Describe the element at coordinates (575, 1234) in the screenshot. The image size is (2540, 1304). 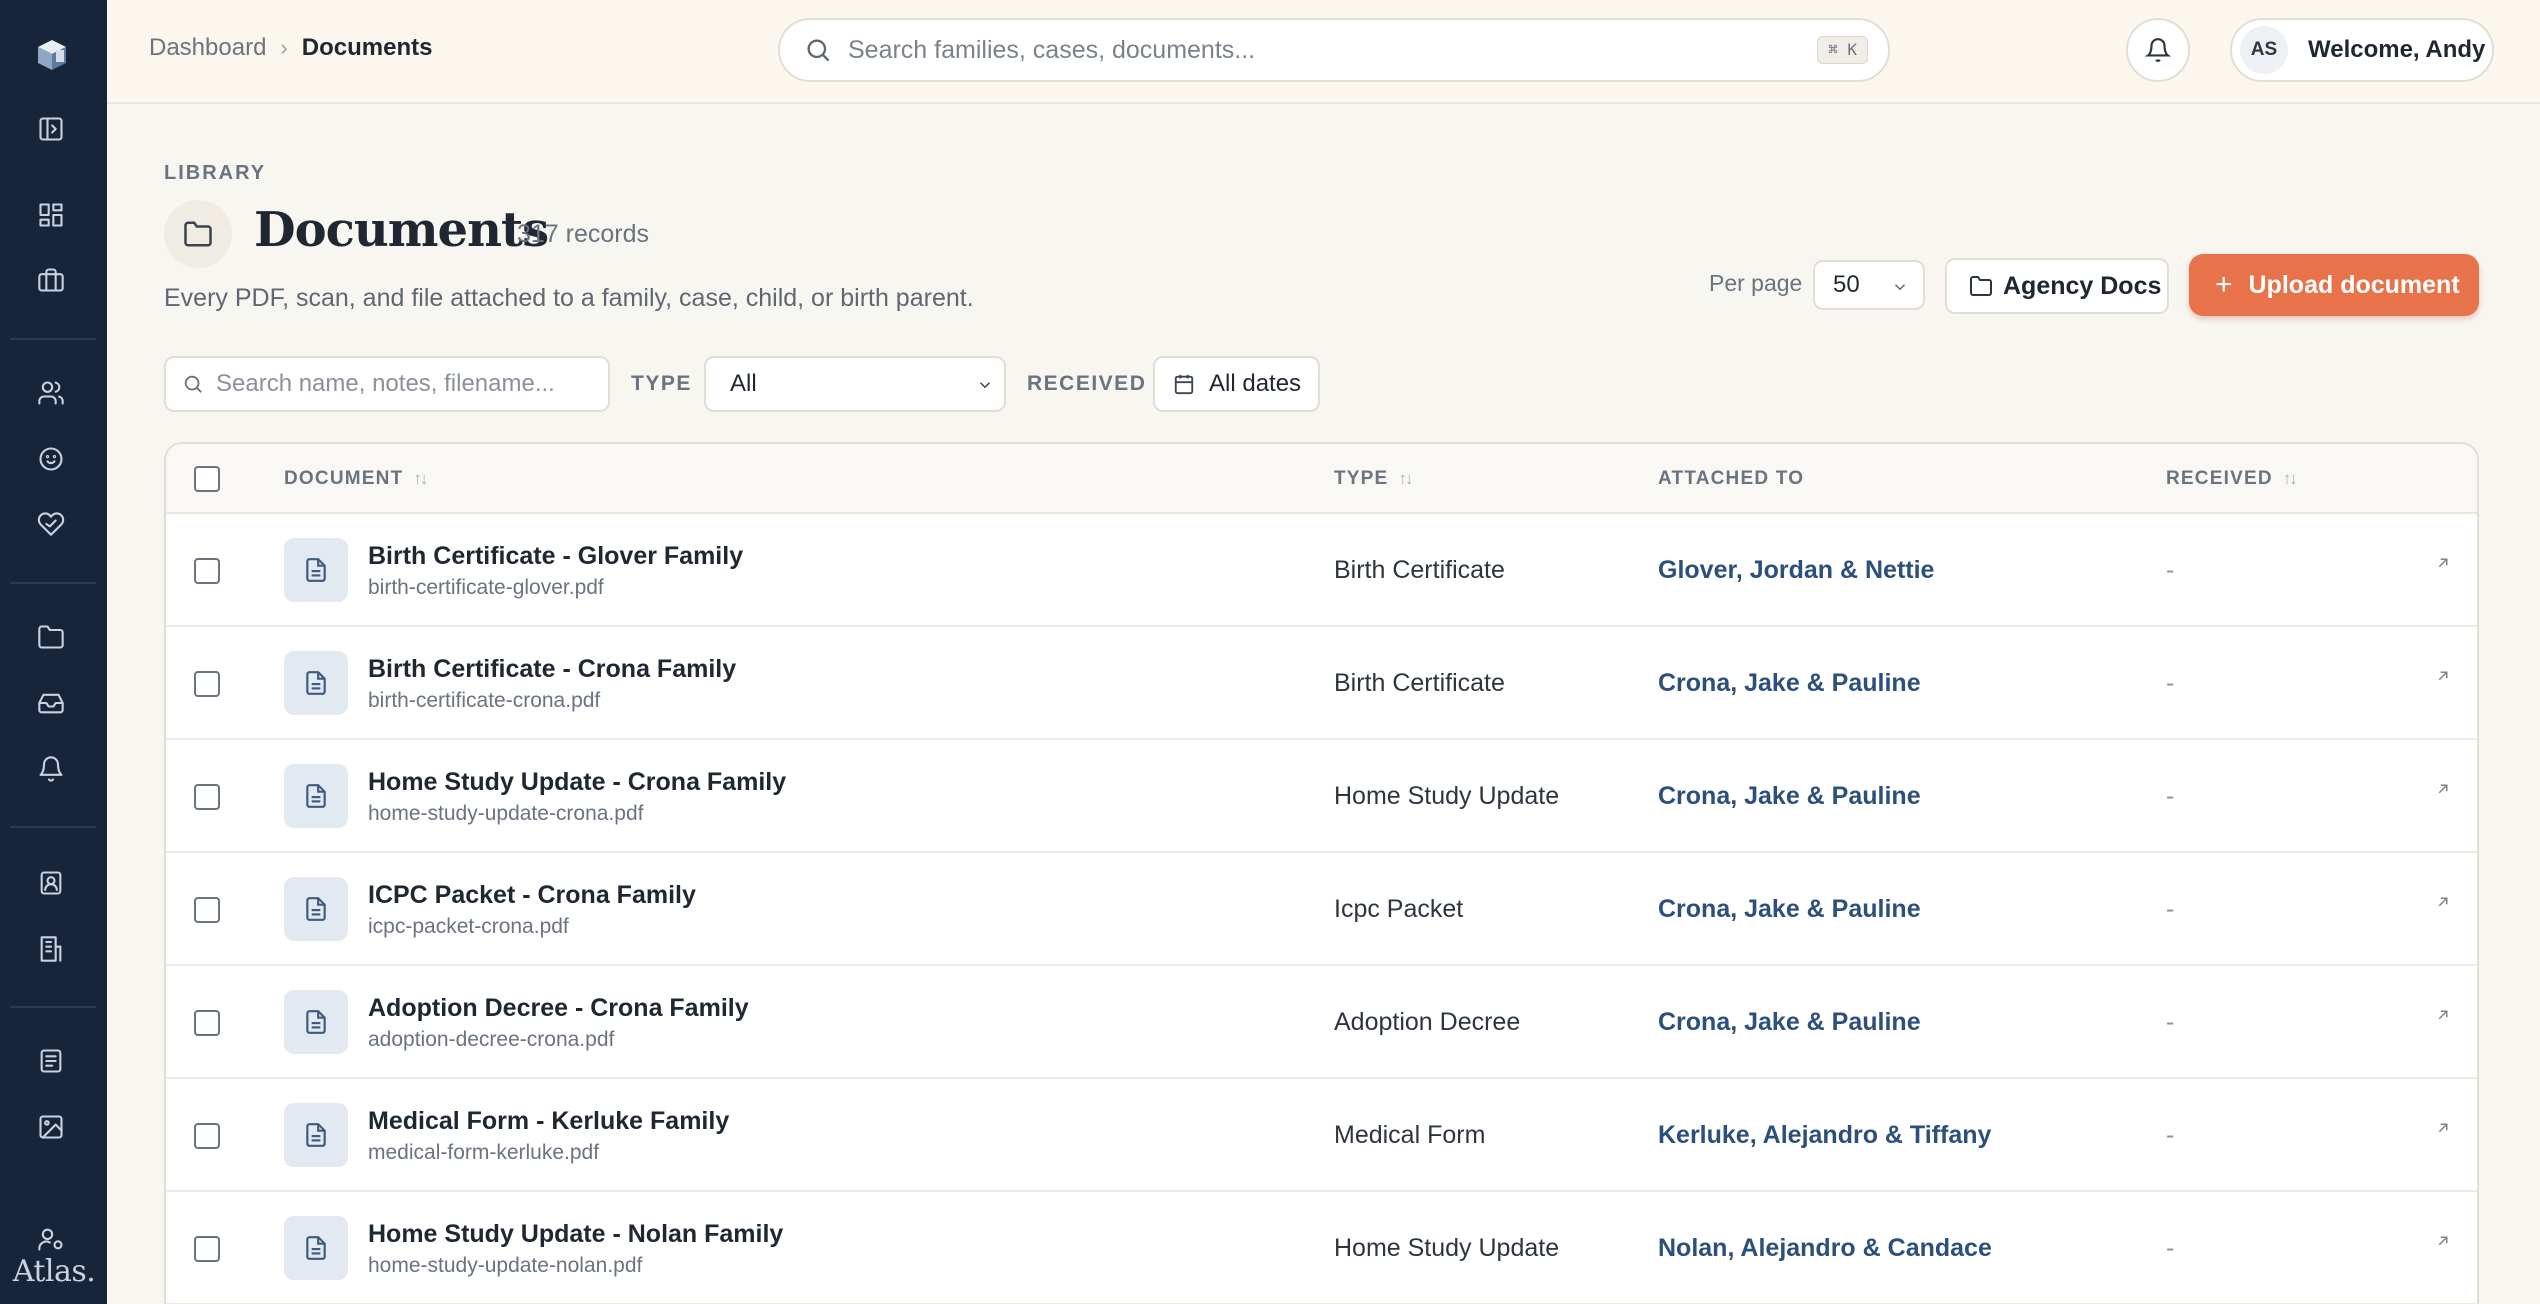
I see `document-name: Home Study Update - Nolan Family` at that location.